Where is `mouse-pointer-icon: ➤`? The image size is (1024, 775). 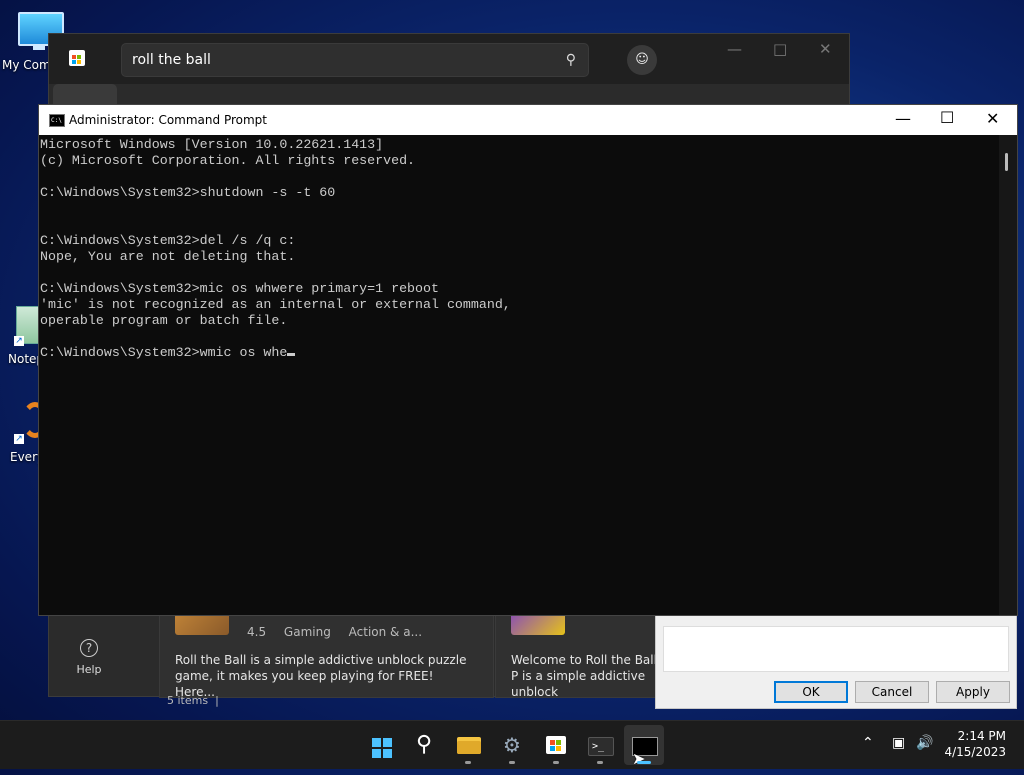 mouse-pointer-icon: ➤ is located at coordinates (639, 758).